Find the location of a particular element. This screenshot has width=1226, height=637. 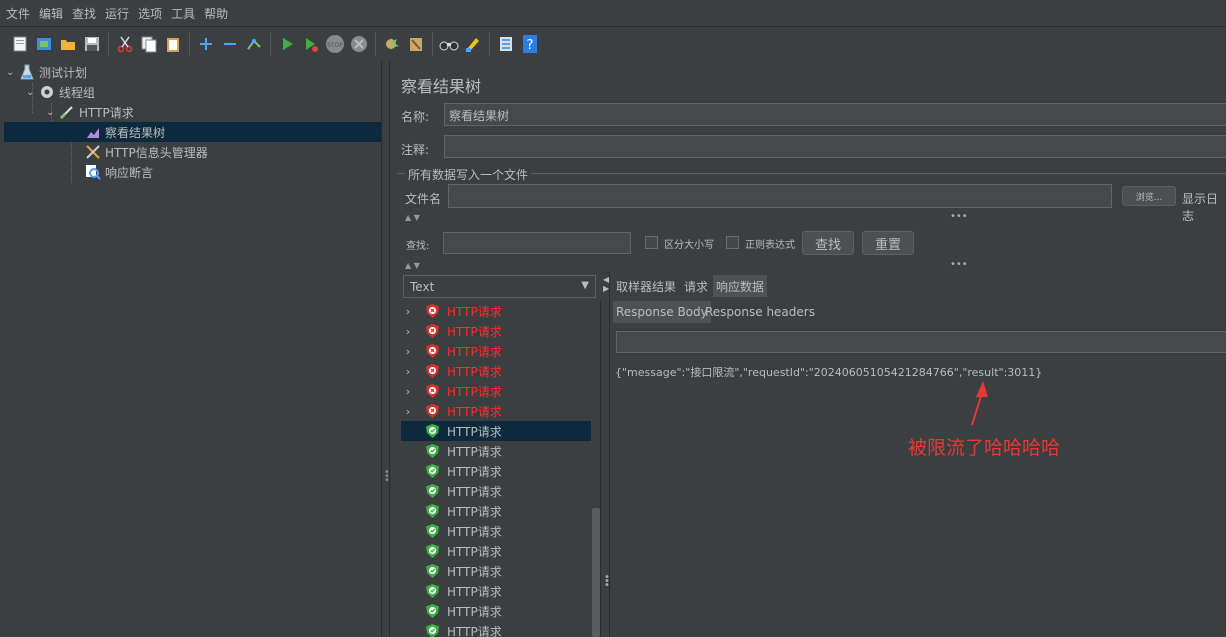

search-field is located at coordinates (537, 243).